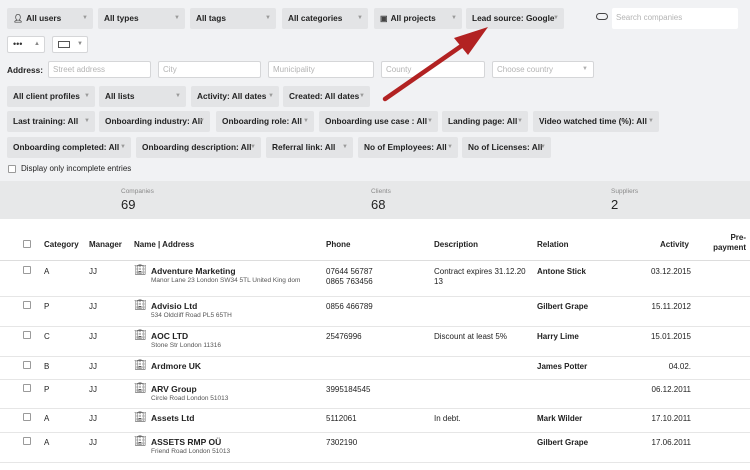  Describe the element at coordinates (344, 336) in the screenshot. I see `row-phone: 25476996` at that location.